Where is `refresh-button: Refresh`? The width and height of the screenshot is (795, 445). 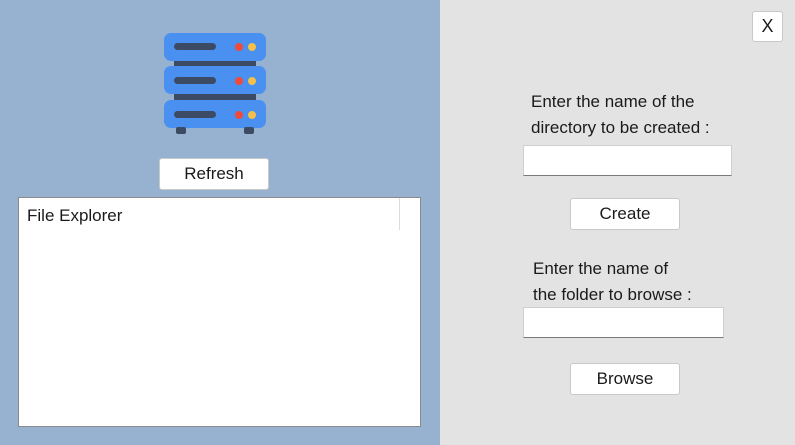 refresh-button: Refresh is located at coordinates (214, 174).